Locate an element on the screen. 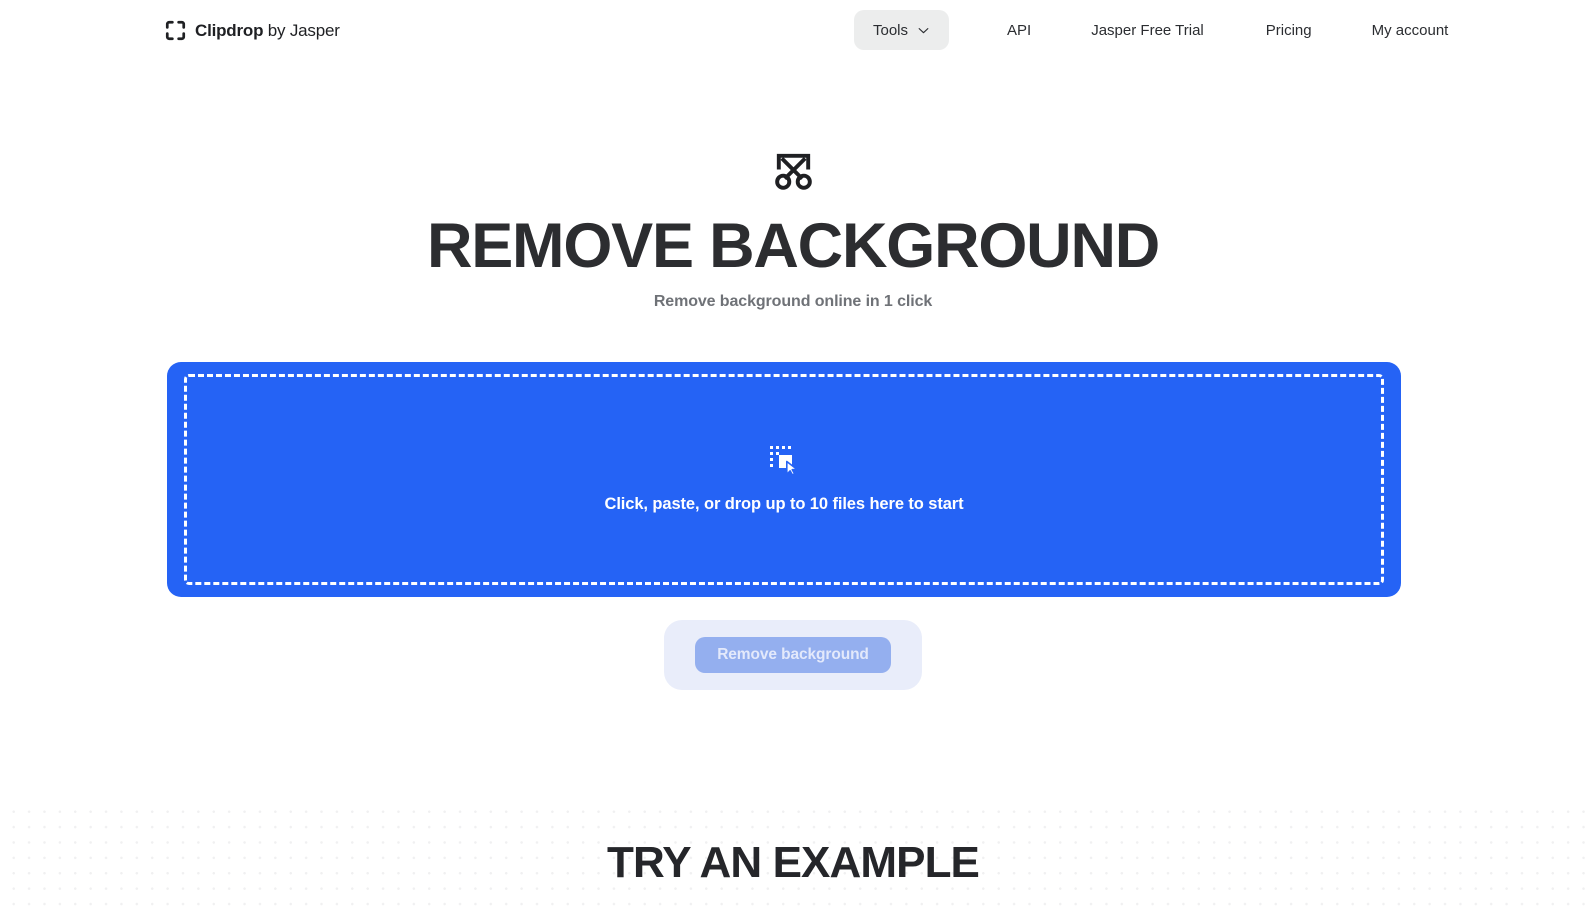  nav-link-pricing: Pricing is located at coordinates (1289, 30).